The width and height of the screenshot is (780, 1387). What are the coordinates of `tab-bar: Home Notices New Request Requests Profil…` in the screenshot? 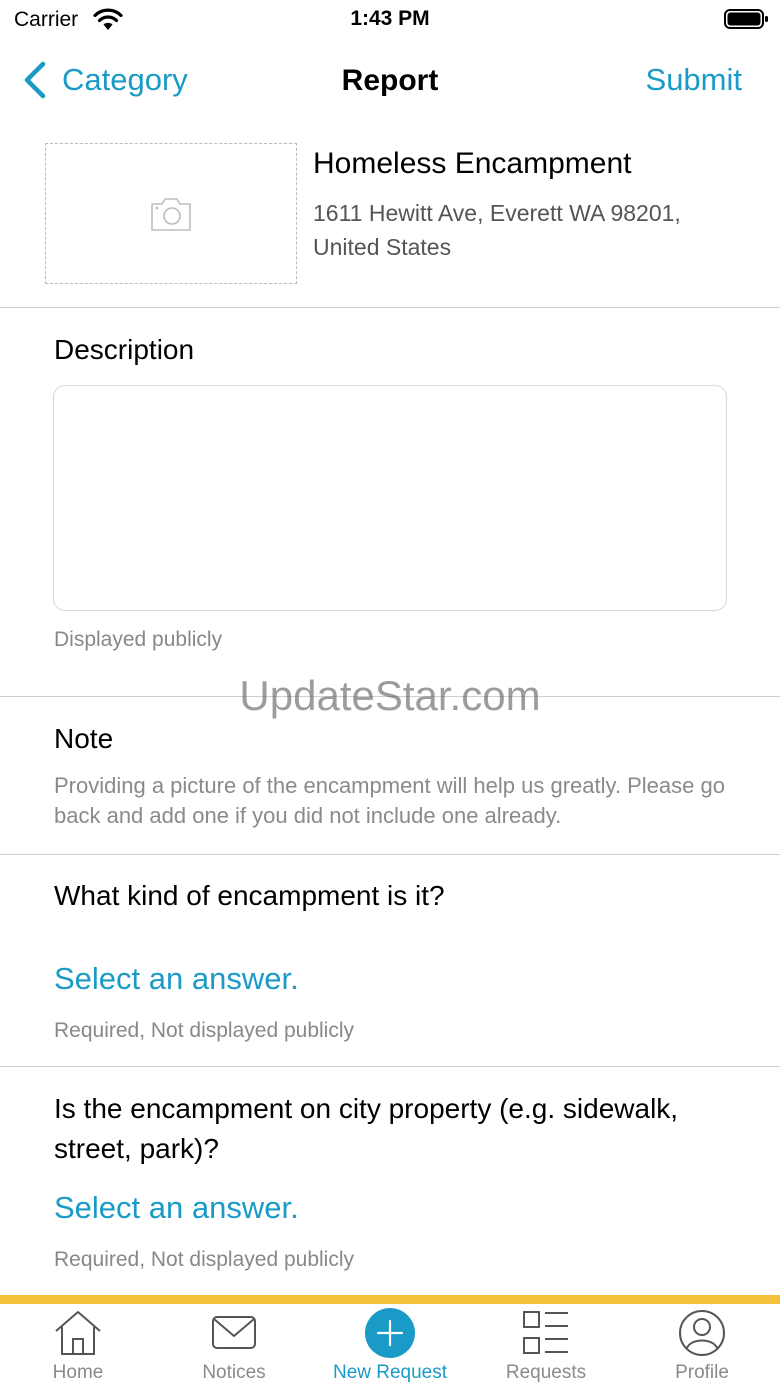 It's located at (390, 1345).